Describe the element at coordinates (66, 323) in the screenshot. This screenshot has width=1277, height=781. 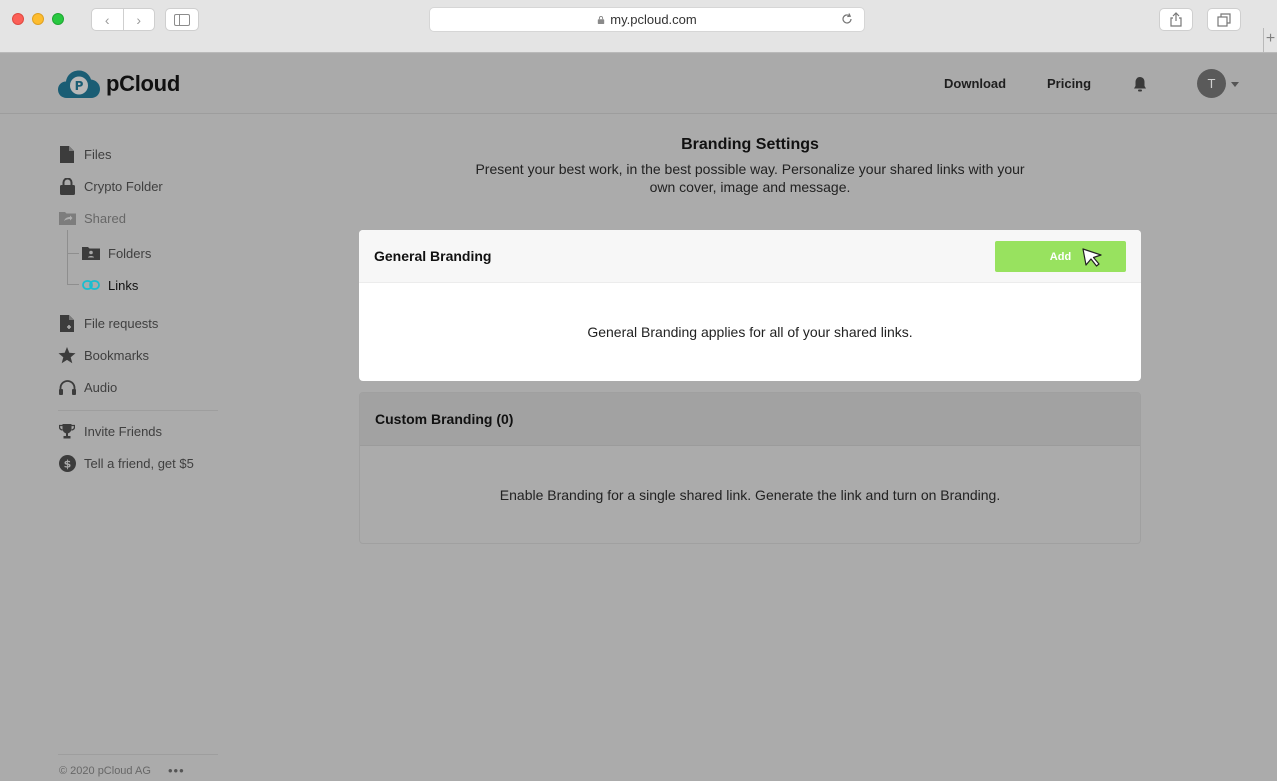
I see `file-request-icon` at that location.